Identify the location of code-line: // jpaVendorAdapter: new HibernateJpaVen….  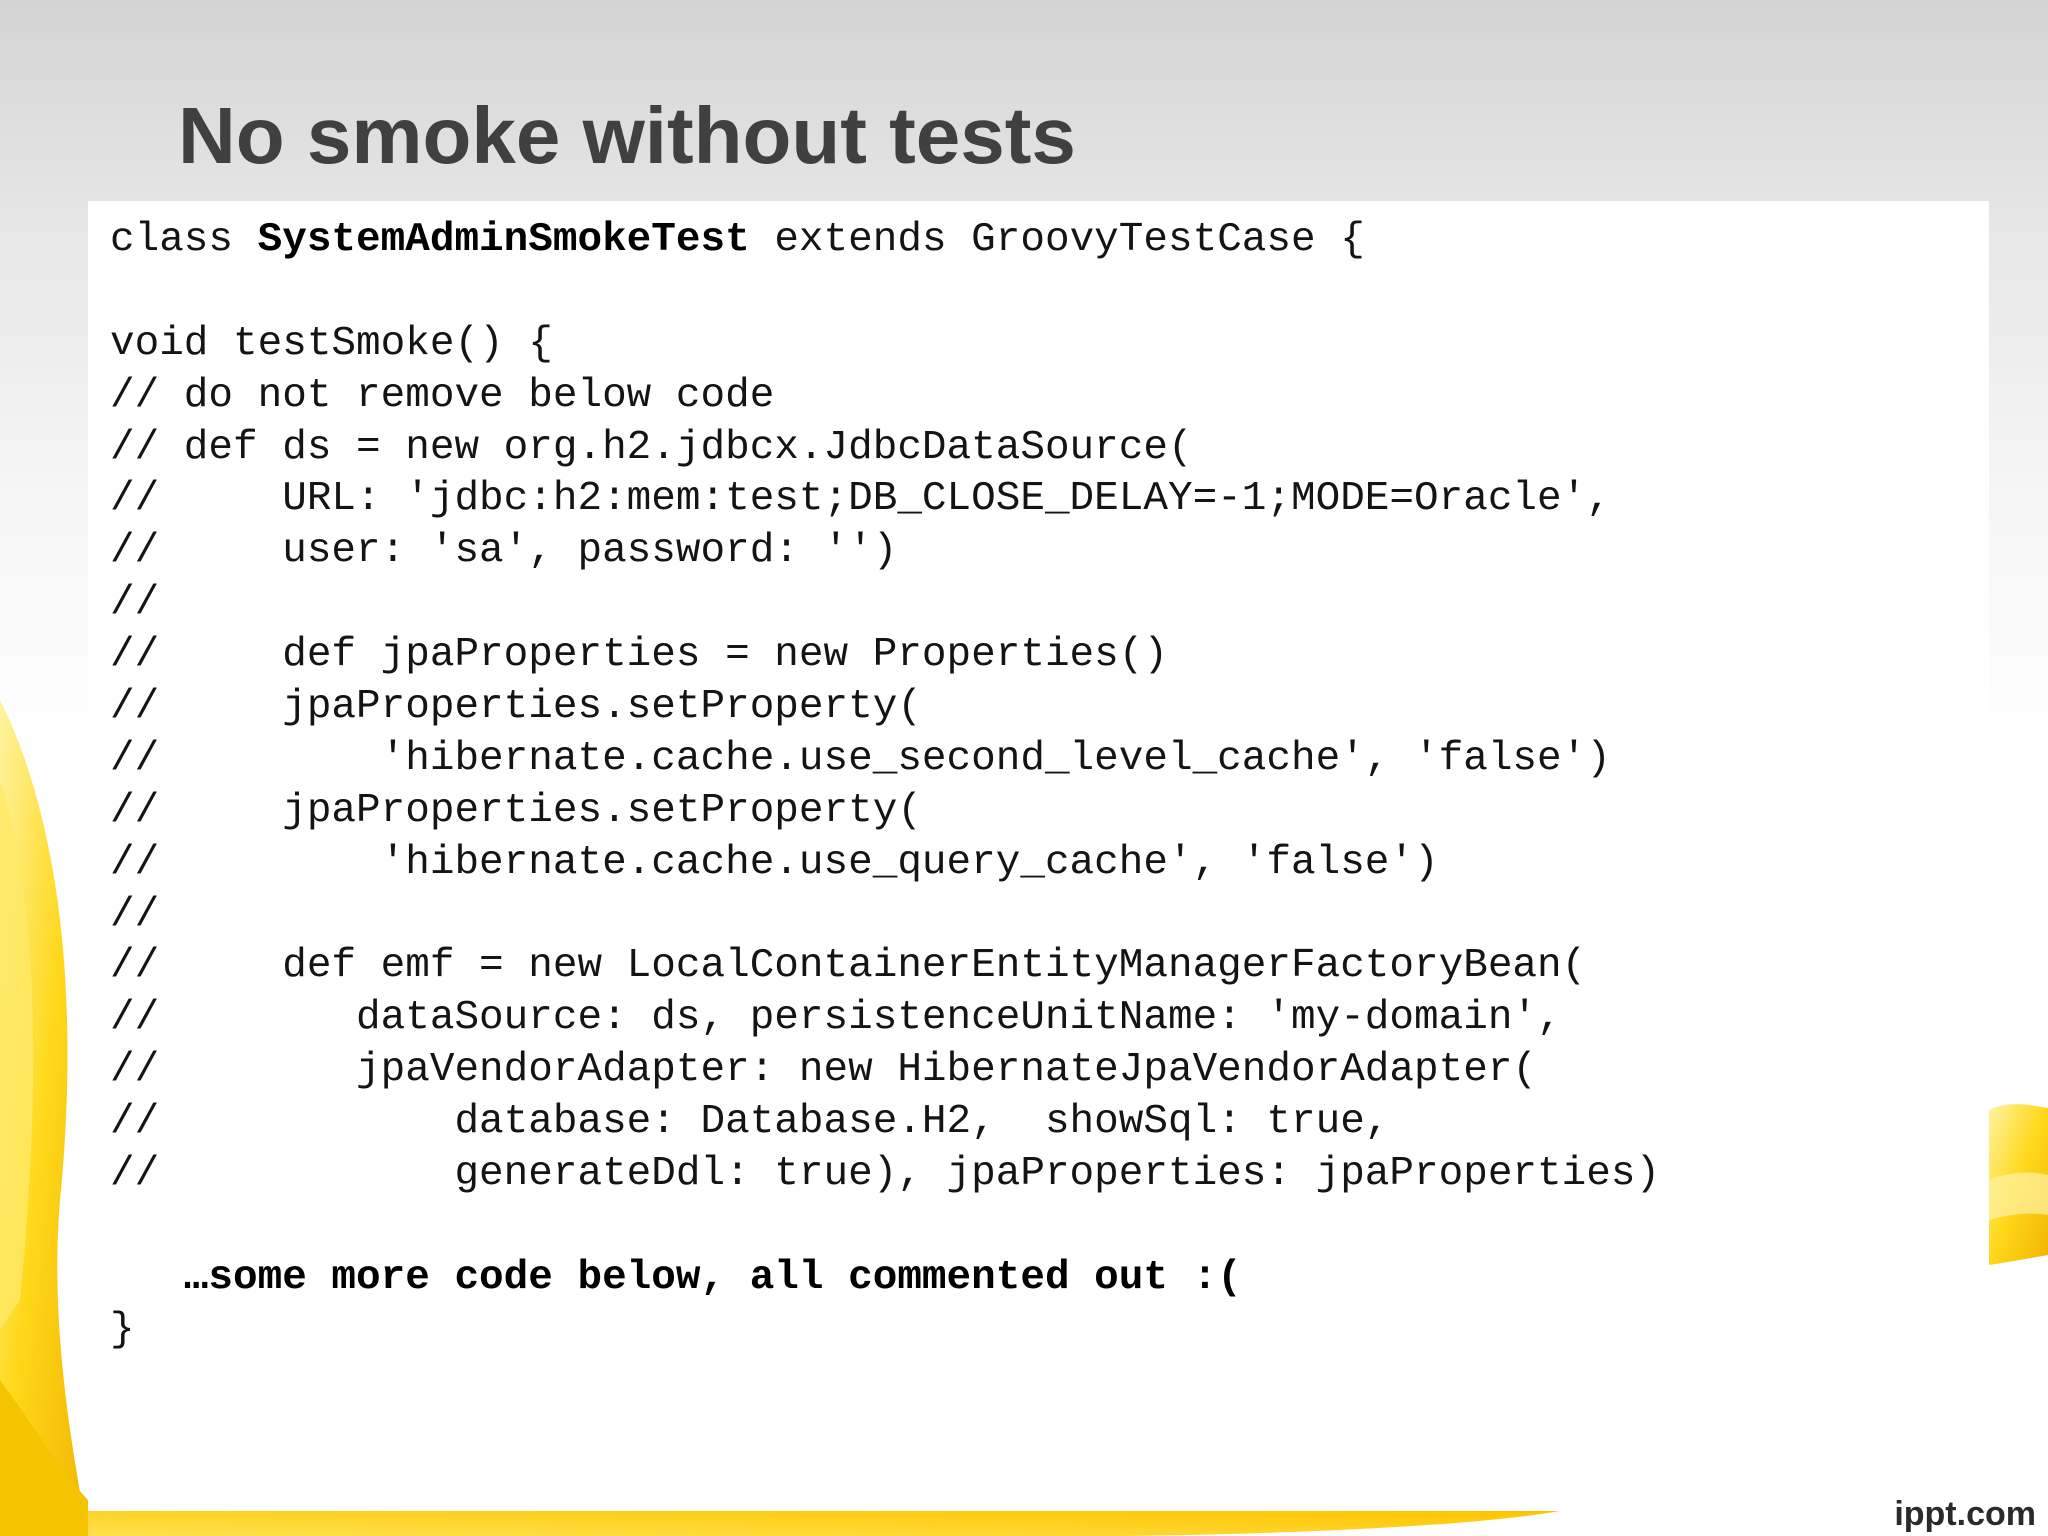
(824, 1070).